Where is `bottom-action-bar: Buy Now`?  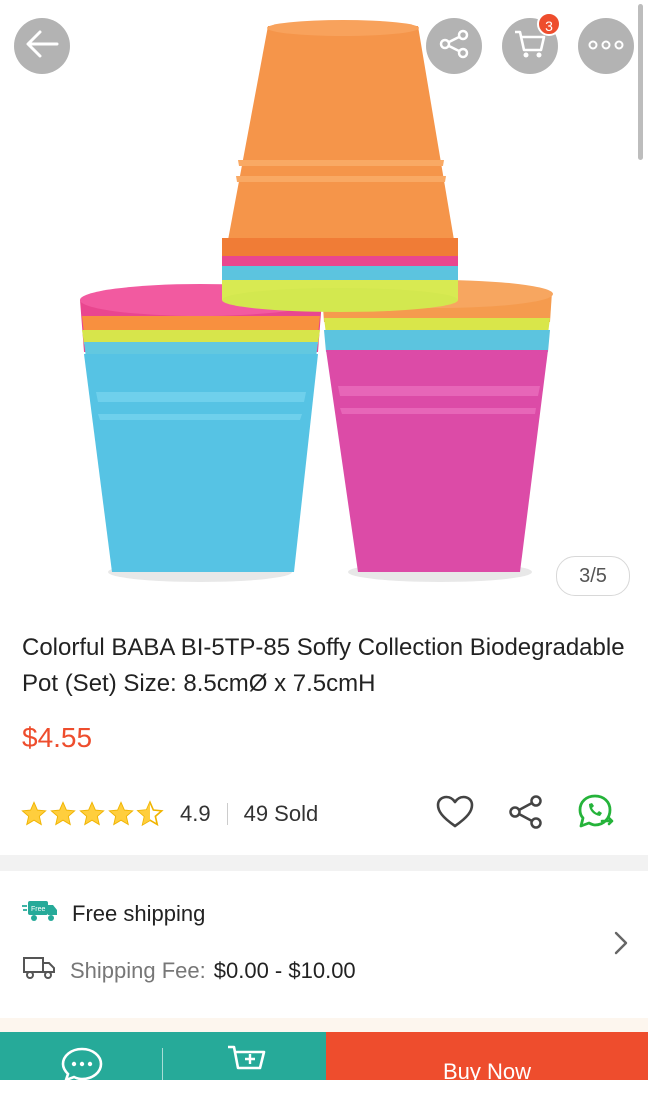 bottom-action-bar: Buy Now is located at coordinates (324, 1058).